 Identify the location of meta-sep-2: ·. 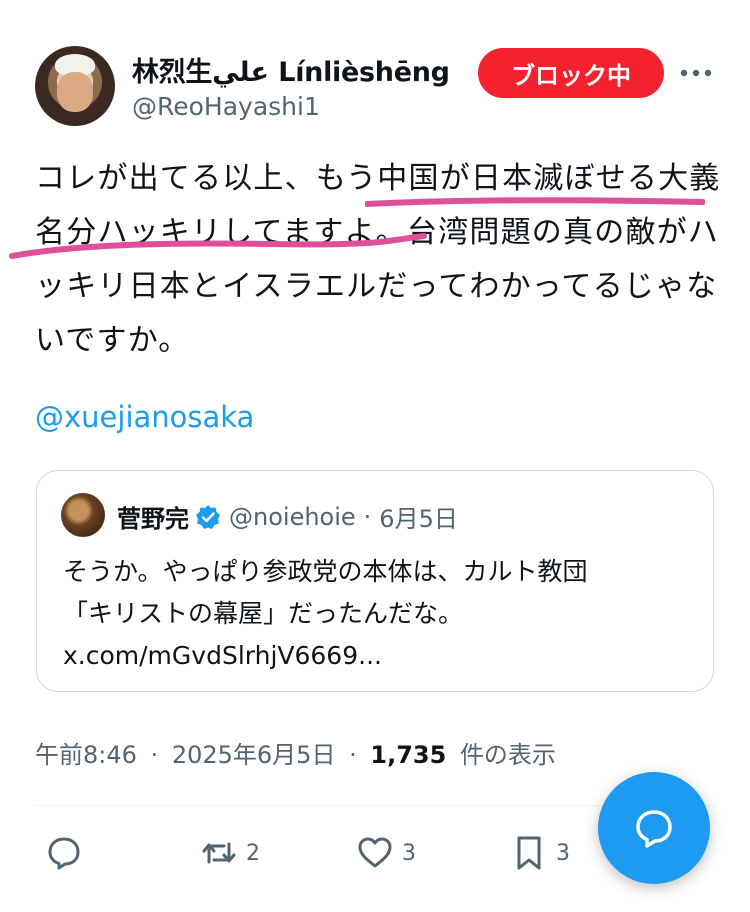
(353, 755).